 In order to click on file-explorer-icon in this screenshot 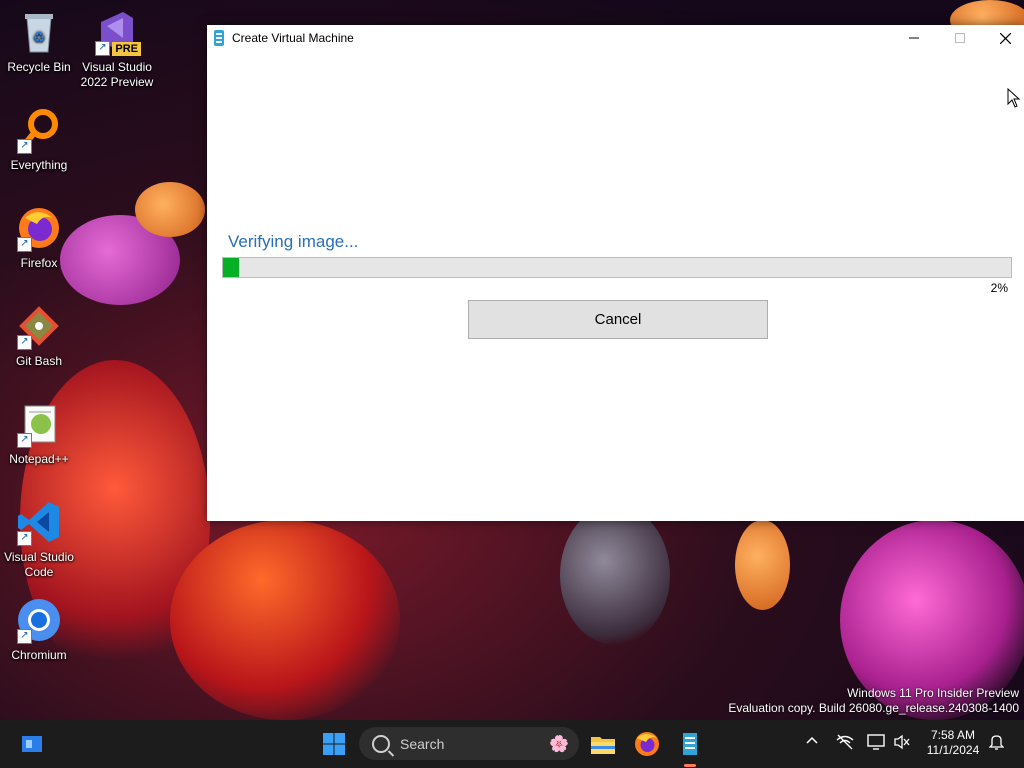, I will do `click(603, 745)`.